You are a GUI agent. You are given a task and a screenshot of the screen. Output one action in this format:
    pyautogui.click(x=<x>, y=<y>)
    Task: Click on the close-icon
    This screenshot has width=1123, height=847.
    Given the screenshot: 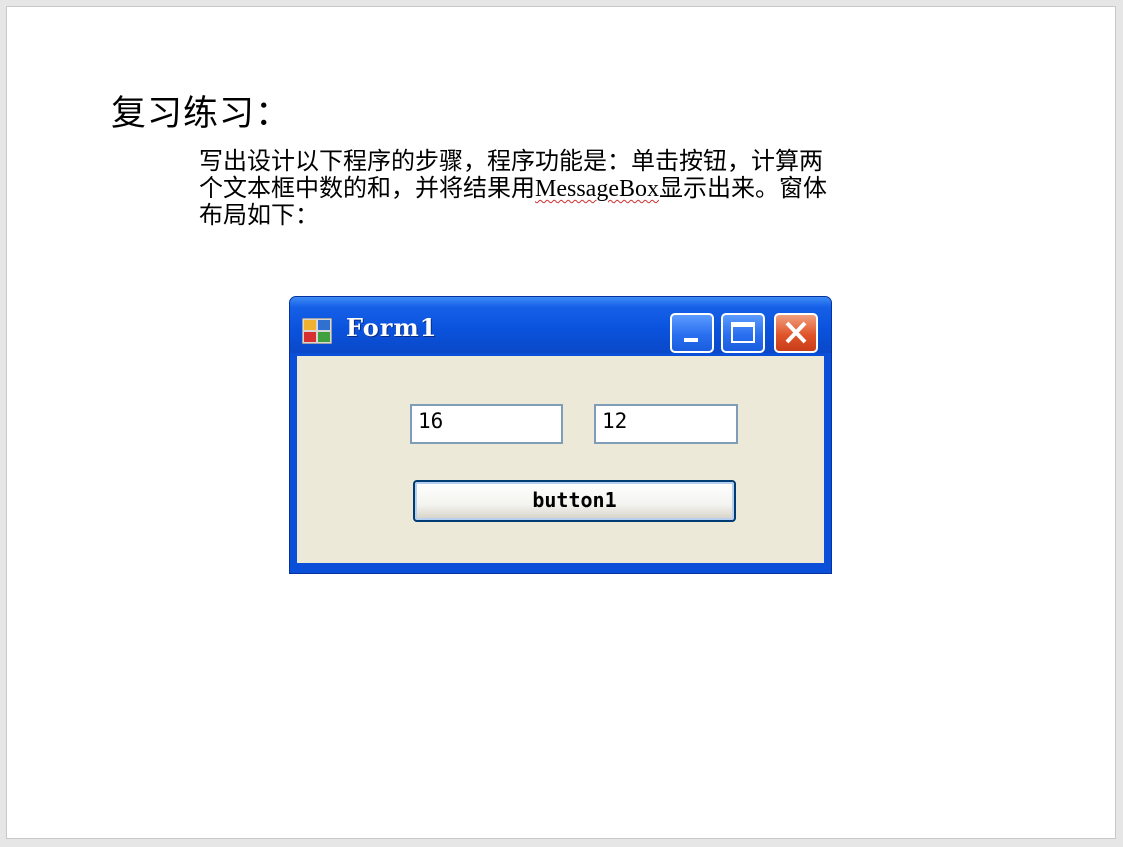 What is the action you would take?
    pyautogui.click(x=796, y=332)
    